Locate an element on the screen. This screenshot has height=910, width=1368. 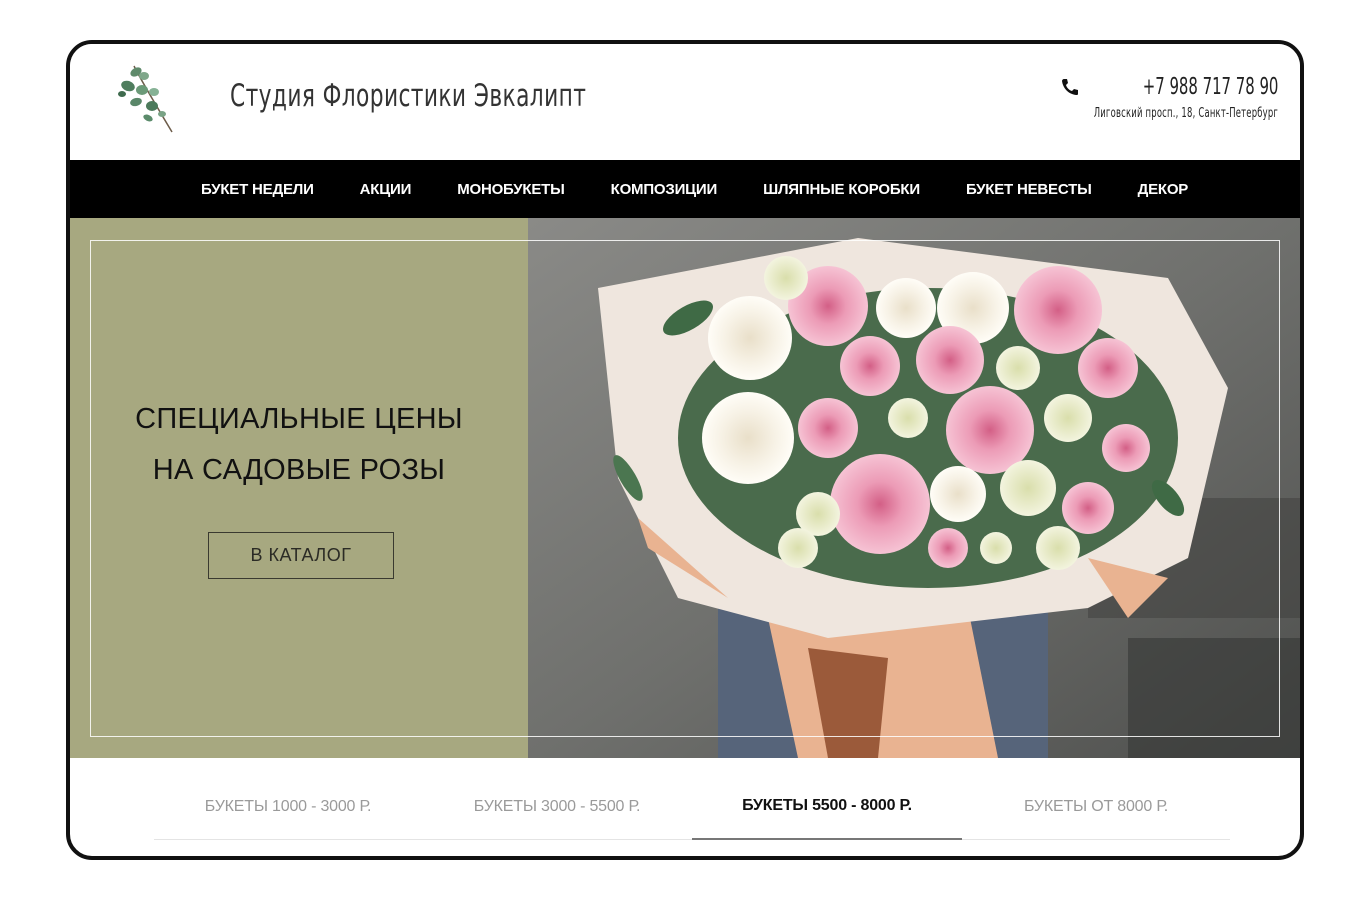
hero-title-line-2: НА САДОВЫЕ РОЗЫ is located at coordinates (299, 470).